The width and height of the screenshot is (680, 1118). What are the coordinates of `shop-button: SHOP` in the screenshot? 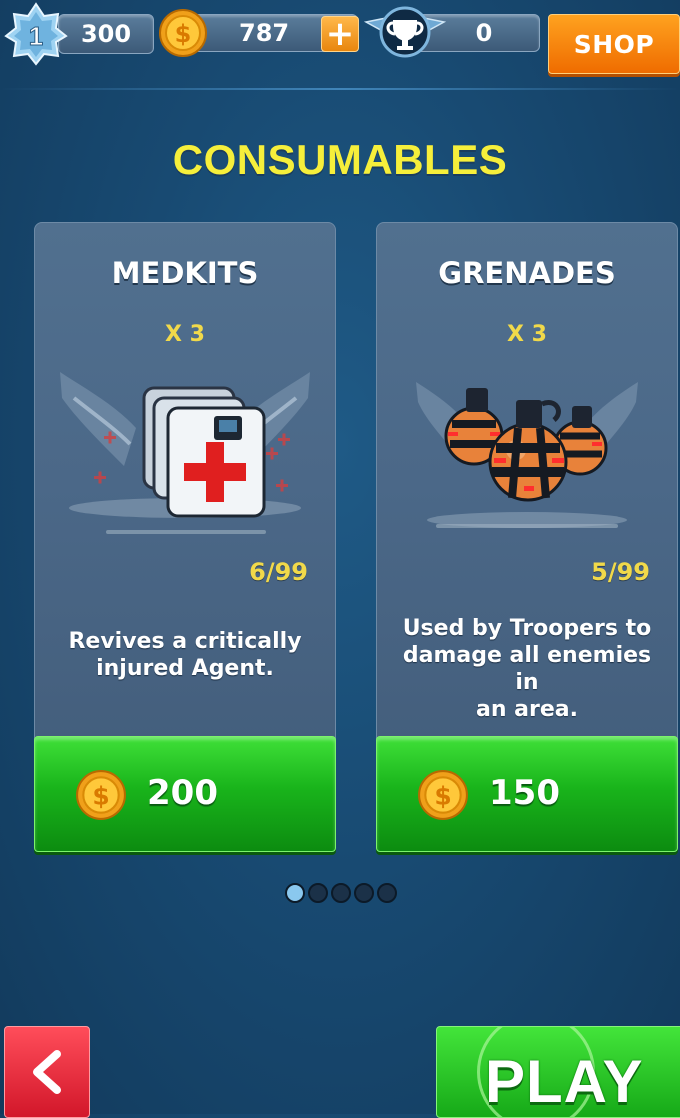 It's located at (614, 44).